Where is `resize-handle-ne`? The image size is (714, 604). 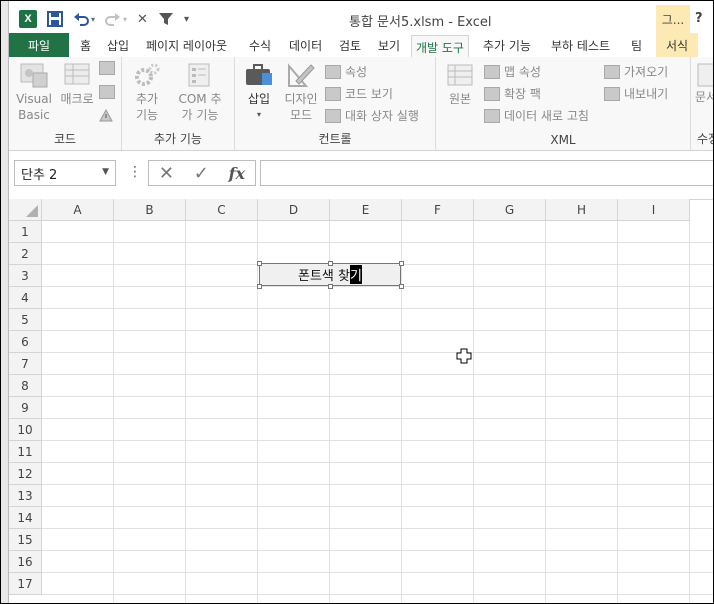
resize-handle-ne is located at coordinates (401, 263).